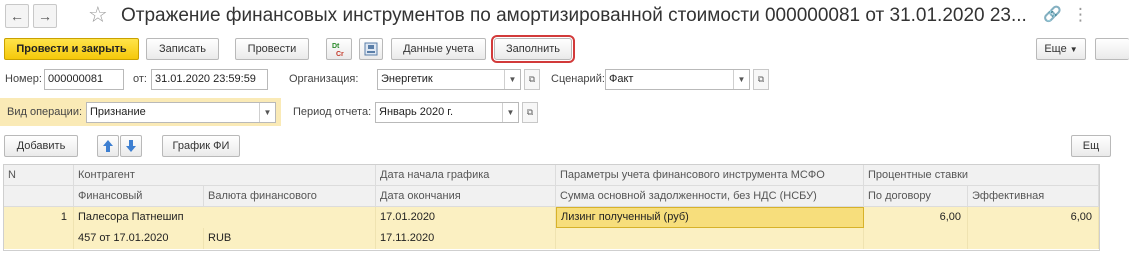  What do you see at coordinates (1052, 15) in the screenshot?
I see `link-icon: 🔗` at bounding box center [1052, 15].